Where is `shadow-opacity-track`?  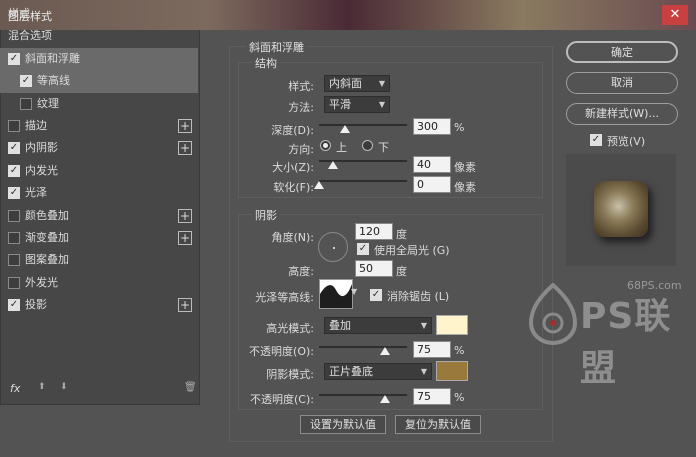
shadow-opacity-track is located at coordinates (363, 395).